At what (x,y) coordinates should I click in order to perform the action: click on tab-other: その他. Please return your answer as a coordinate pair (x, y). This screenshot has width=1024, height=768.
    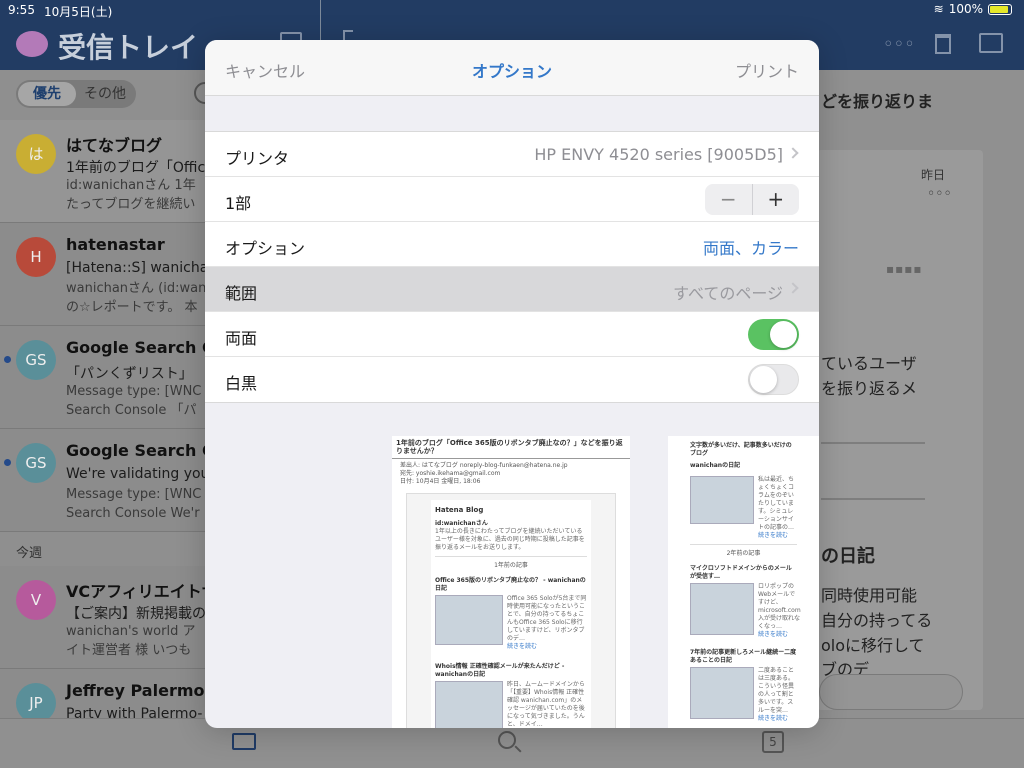
    Looking at the image, I should click on (105, 94).